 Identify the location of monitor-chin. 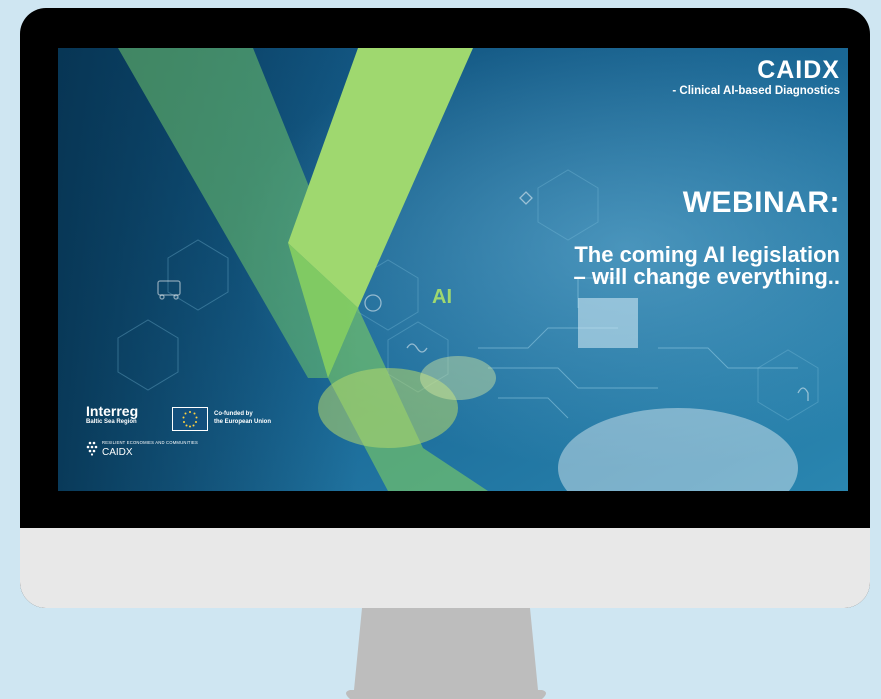
(445, 568).